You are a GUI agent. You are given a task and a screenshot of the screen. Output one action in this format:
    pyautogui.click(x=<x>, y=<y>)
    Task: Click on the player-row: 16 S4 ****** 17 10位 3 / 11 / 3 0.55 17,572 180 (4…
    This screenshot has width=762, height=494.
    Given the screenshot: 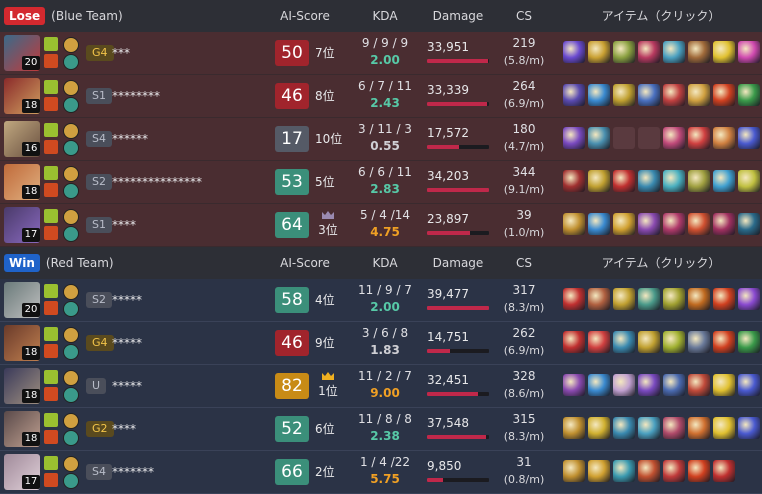 What is the action you would take?
    pyautogui.click(x=381, y=139)
    